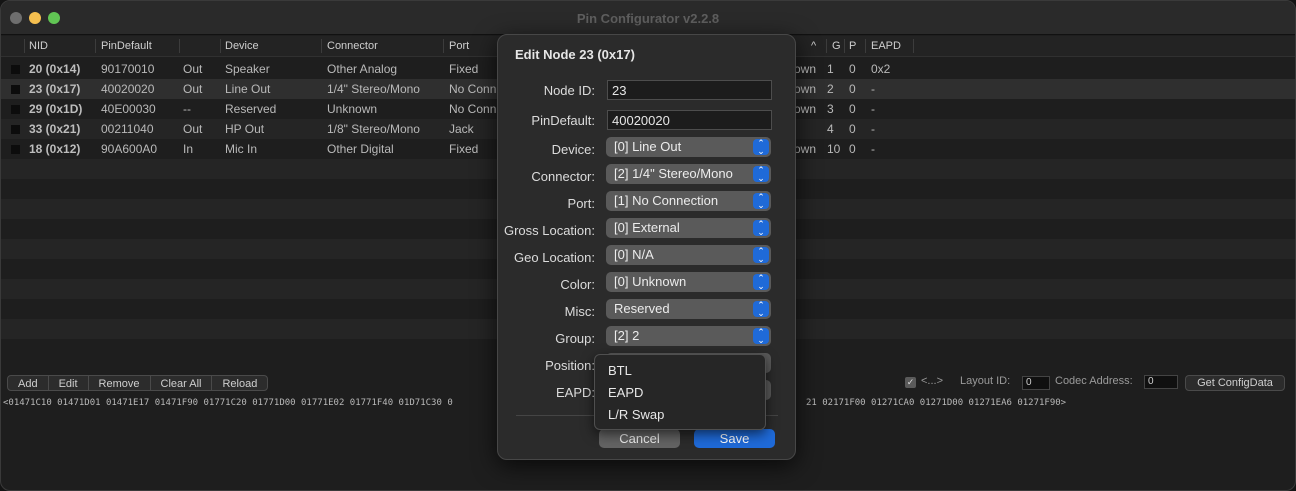 The height and width of the screenshot is (491, 1296). What do you see at coordinates (360, 149) in the screenshot?
I see `cell-connector: Other Digital` at bounding box center [360, 149].